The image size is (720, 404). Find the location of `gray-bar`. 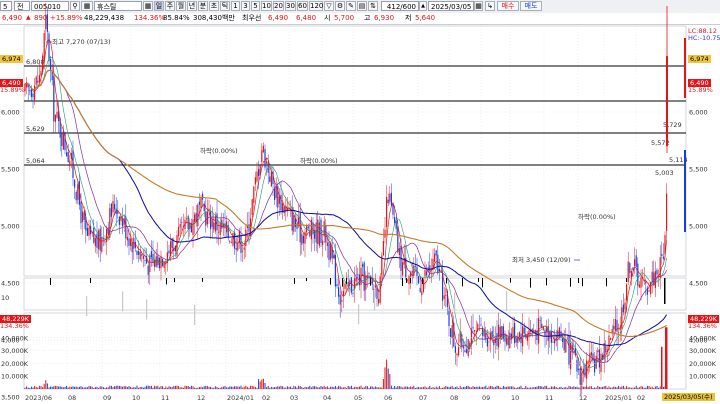

gray-bar is located at coordinates (87, 306).